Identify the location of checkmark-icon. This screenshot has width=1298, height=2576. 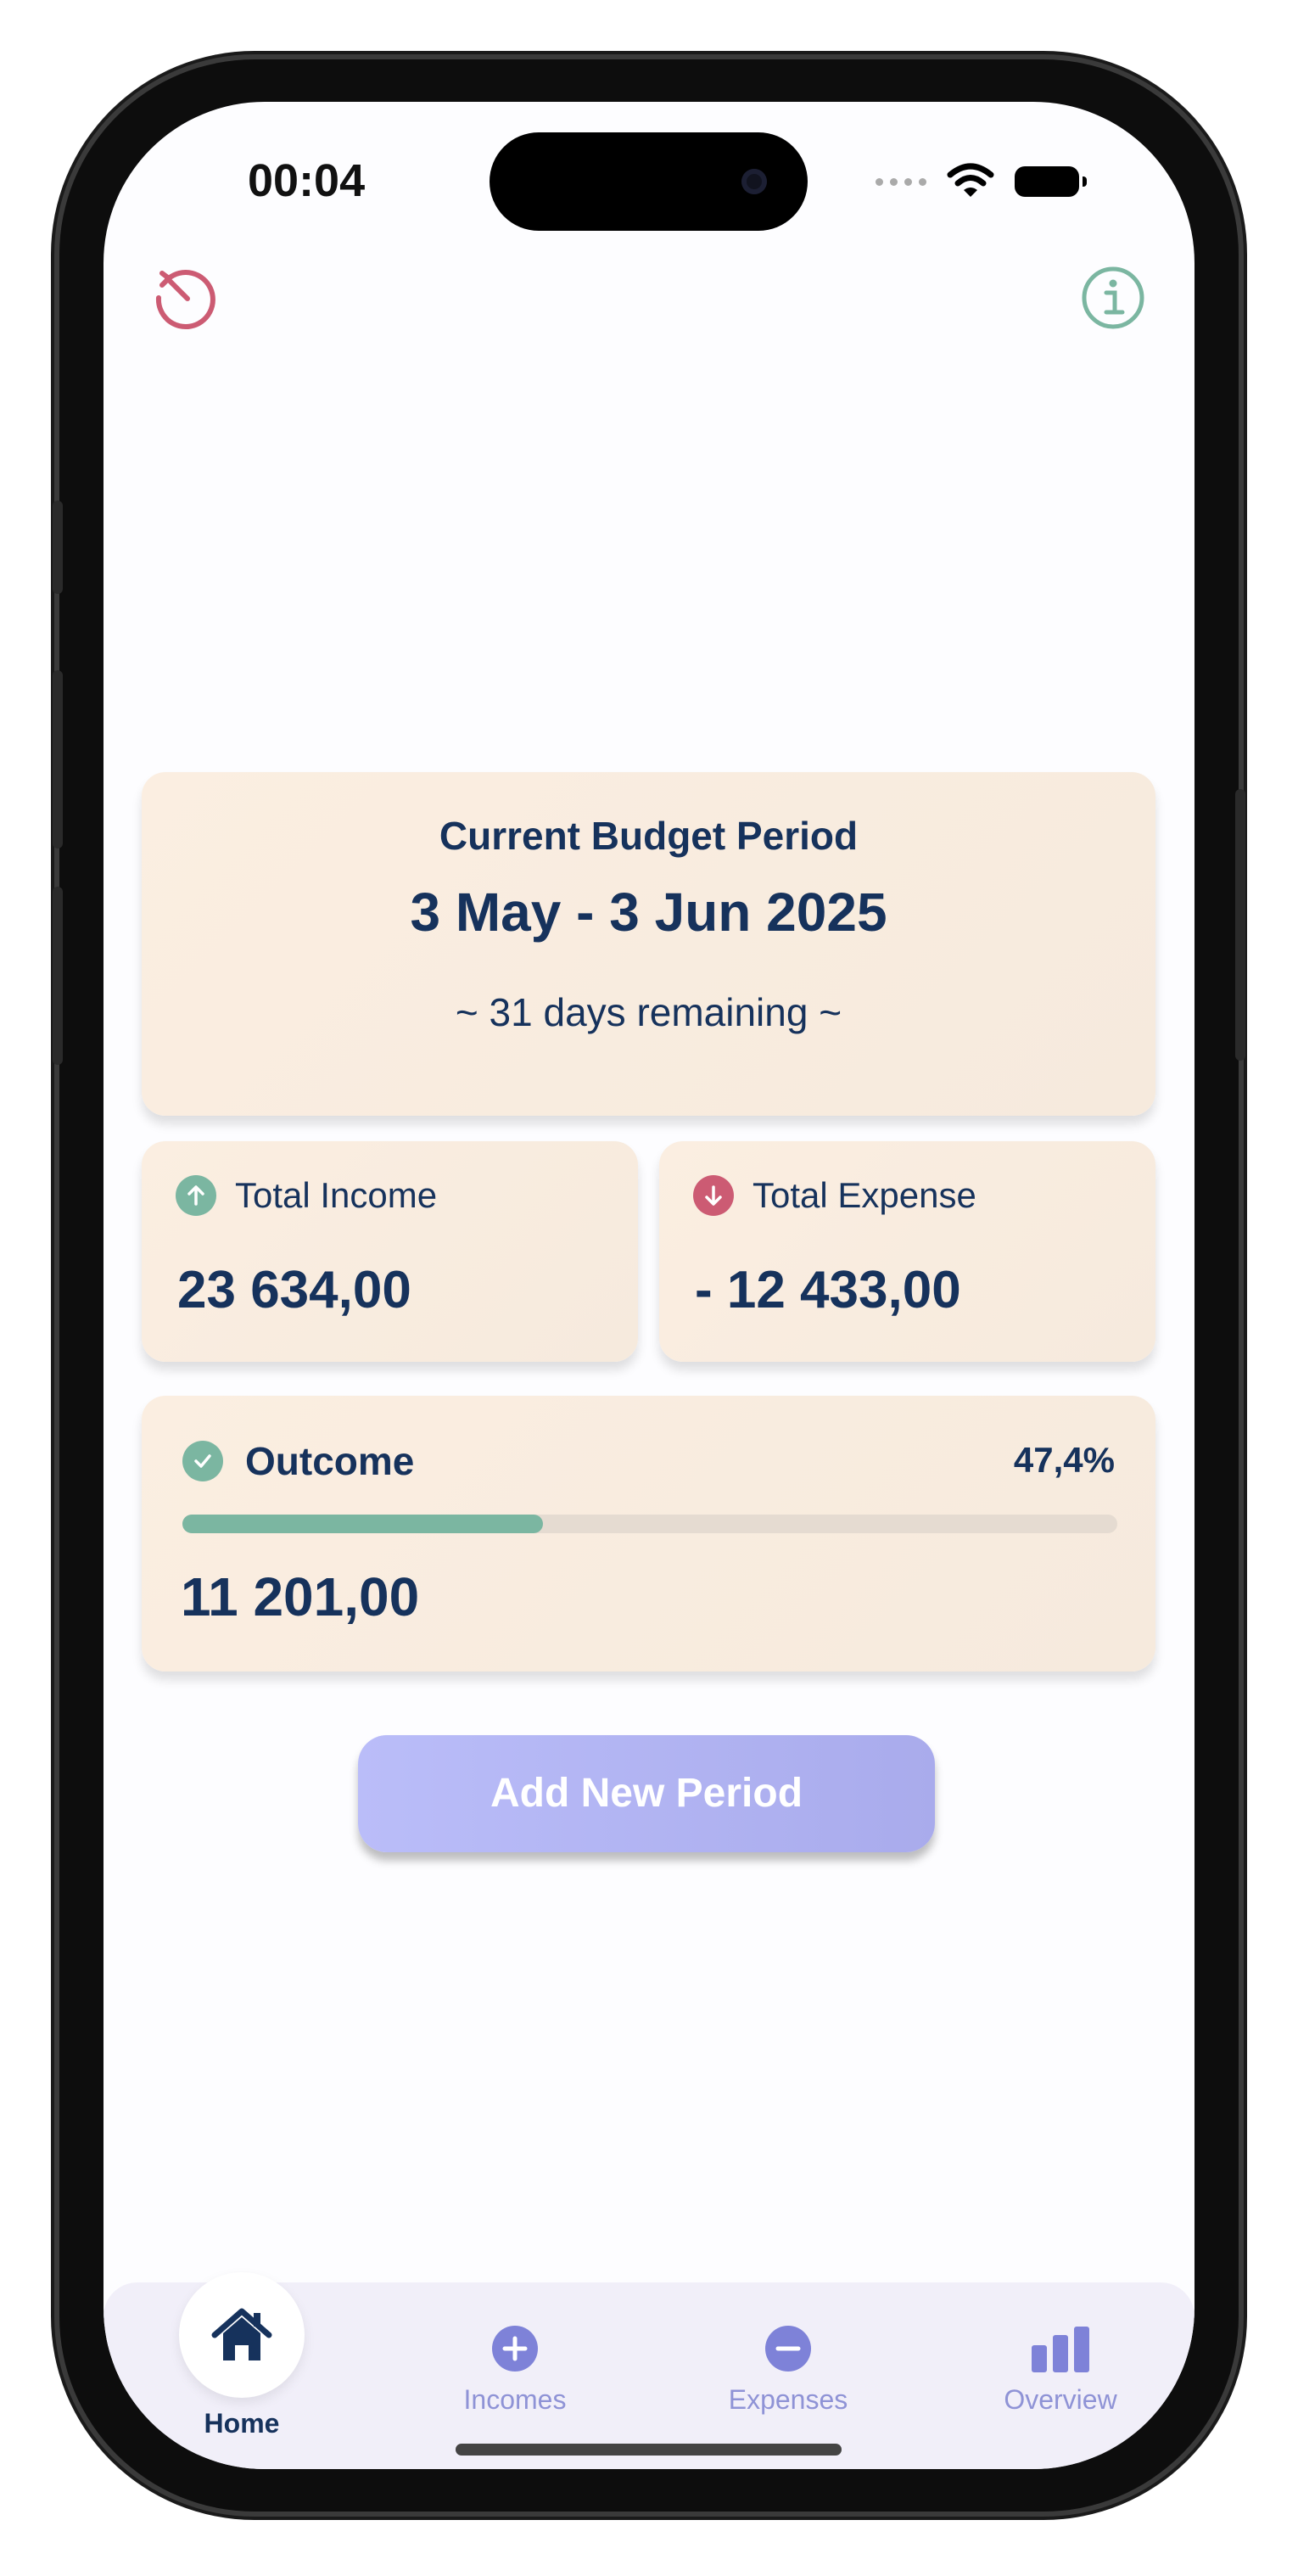
(202, 1461).